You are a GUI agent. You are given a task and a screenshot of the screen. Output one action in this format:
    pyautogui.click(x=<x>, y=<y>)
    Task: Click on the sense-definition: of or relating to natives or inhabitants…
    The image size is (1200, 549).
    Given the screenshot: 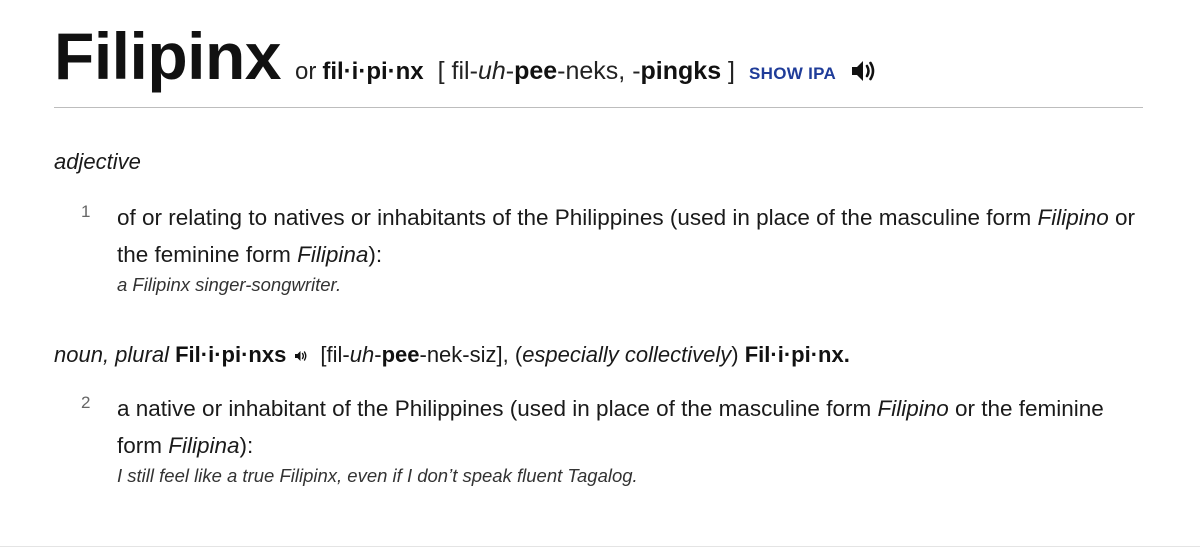 What is the action you would take?
    pyautogui.click(x=632, y=236)
    